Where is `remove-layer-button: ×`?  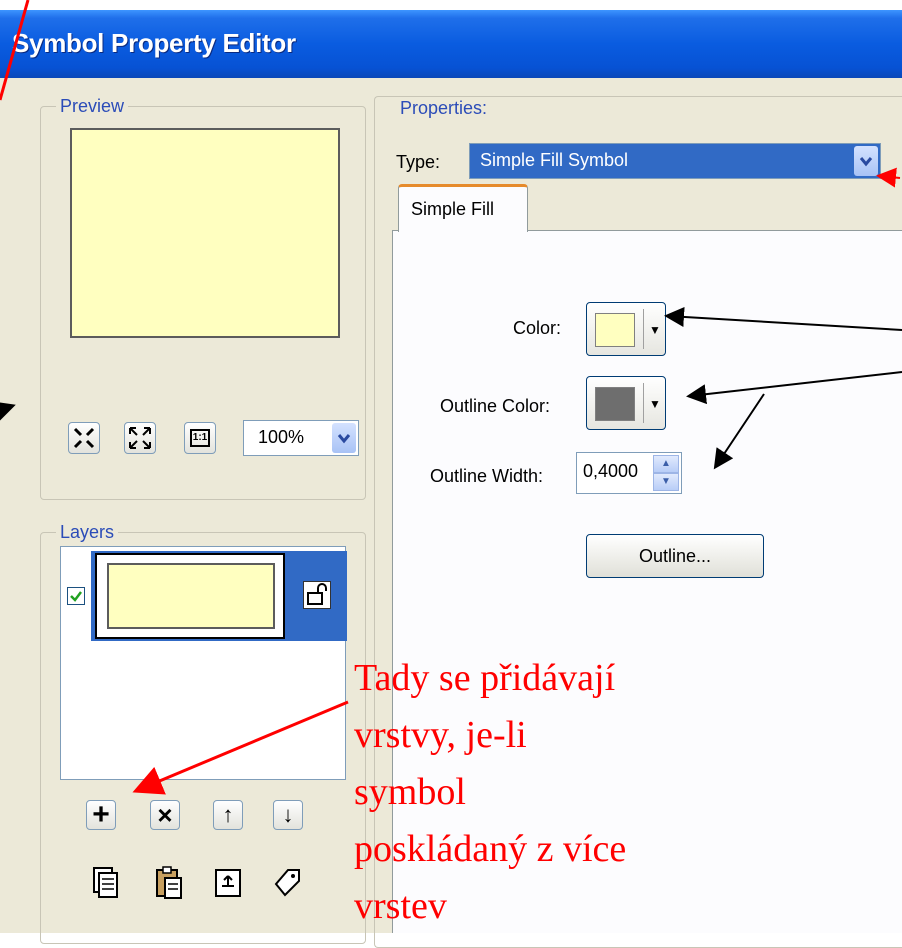
remove-layer-button: × is located at coordinates (165, 815).